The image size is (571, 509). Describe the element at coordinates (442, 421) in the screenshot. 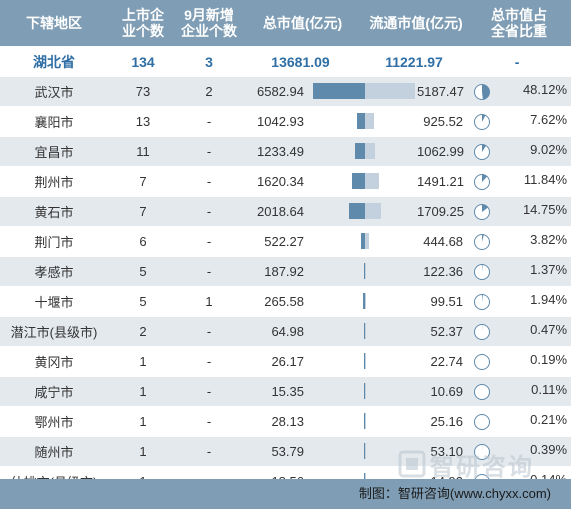

I see `float-value-cell: 25.16` at that location.